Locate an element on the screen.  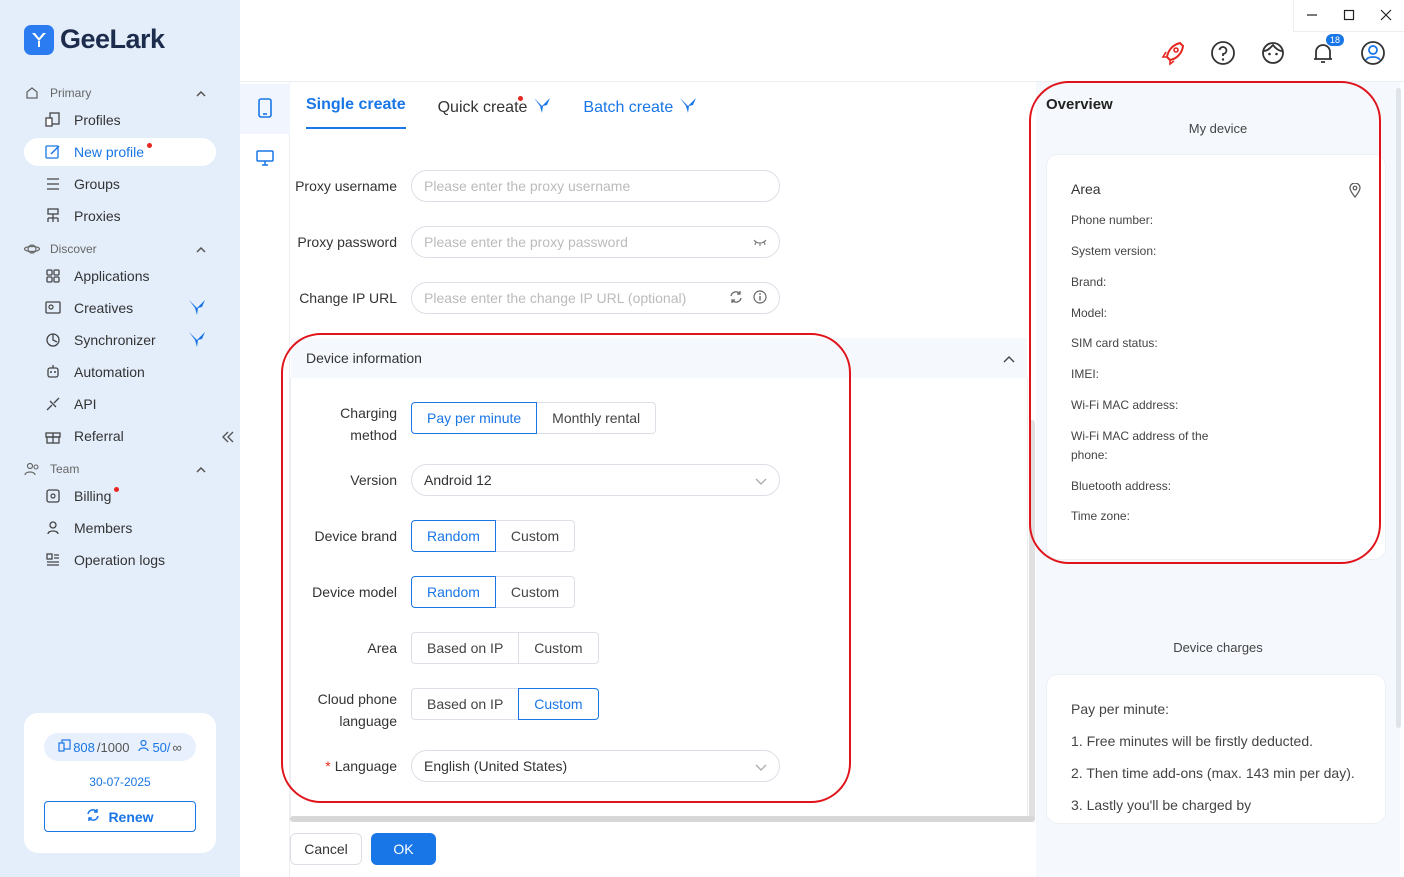
overview-title: Overview is located at coordinates (1079, 104).